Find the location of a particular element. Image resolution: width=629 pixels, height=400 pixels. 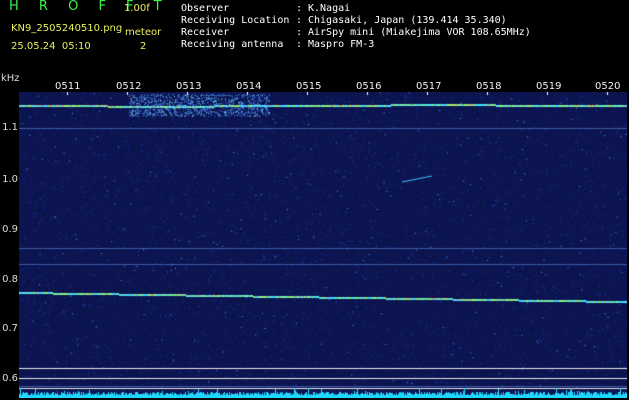

info-value-location: Chigasaki, Japan (139.414 35.340) is located at coordinates (407, 20).